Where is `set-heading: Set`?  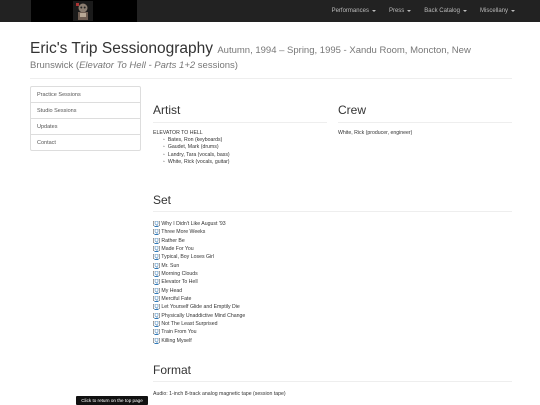 set-heading: Set is located at coordinates (162, 200).